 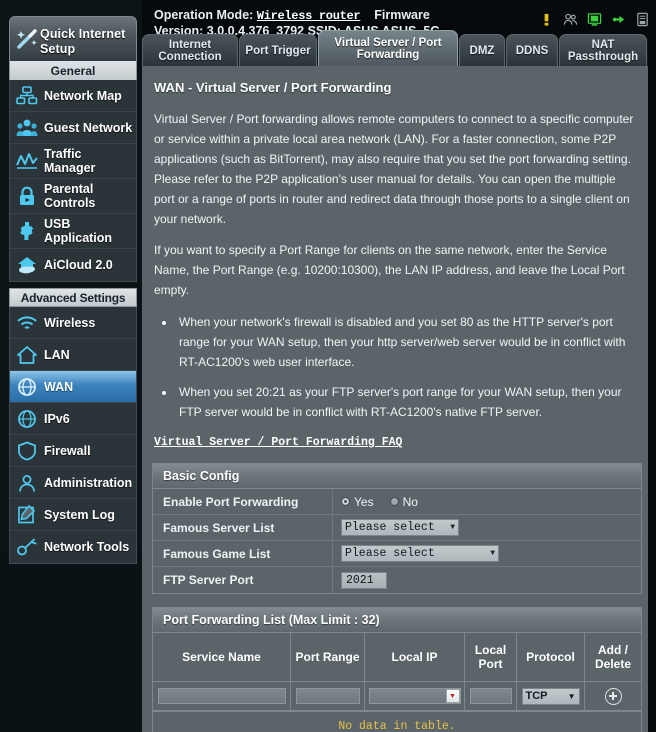 I want to click on faq-link: Virtual Server / Port Forwarding FAQ, so click(x=278, y=442).